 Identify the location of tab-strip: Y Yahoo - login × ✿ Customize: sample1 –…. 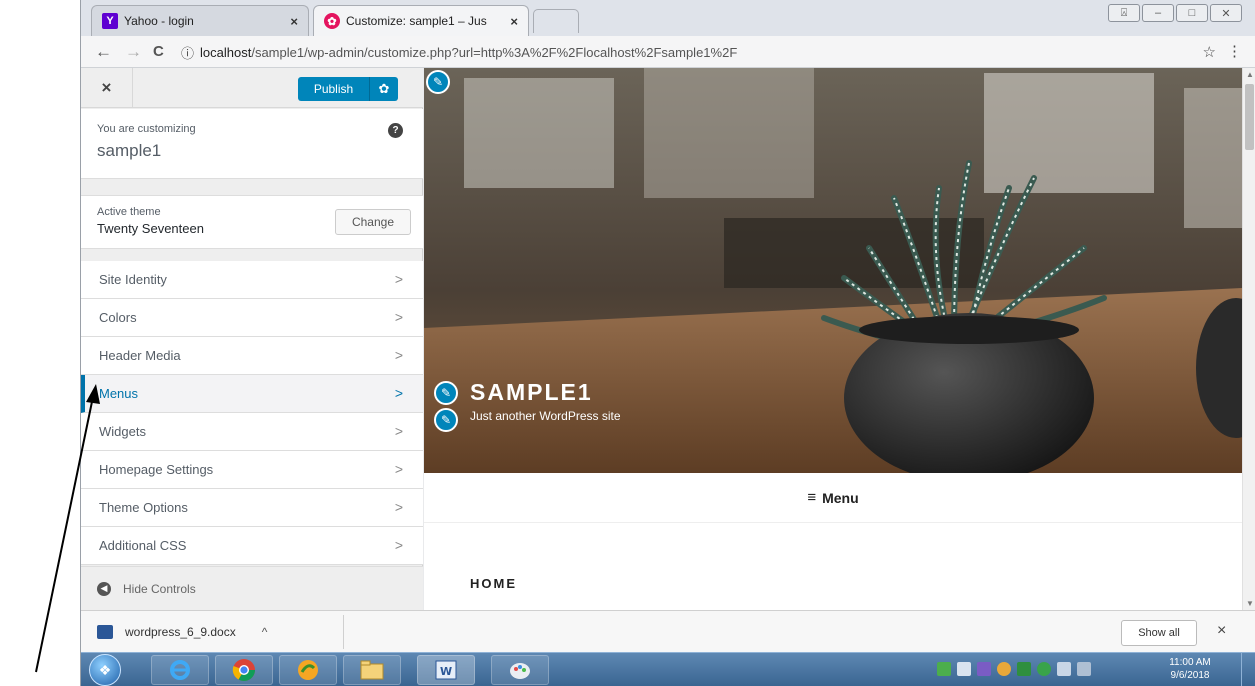
(668, 18).